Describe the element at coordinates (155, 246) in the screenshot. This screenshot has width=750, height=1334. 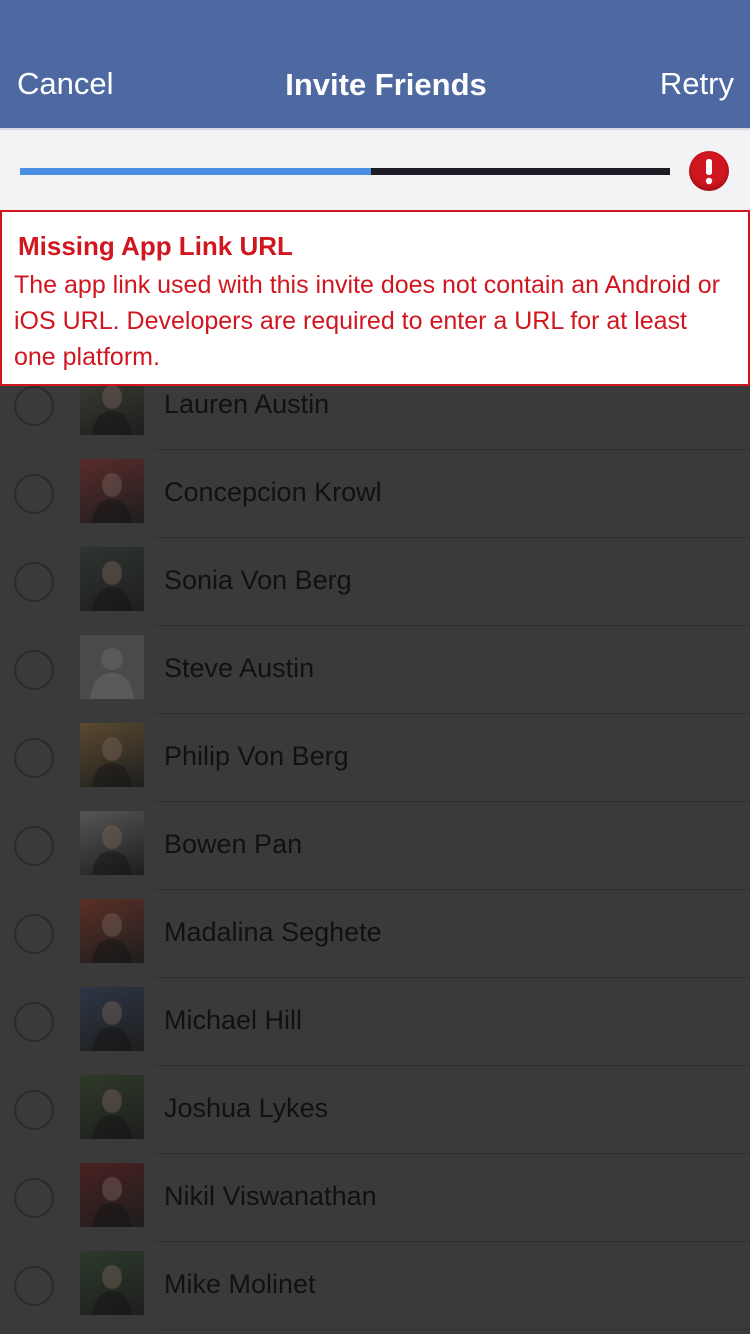
I see `error-title: Missing App Link URL` at that location.